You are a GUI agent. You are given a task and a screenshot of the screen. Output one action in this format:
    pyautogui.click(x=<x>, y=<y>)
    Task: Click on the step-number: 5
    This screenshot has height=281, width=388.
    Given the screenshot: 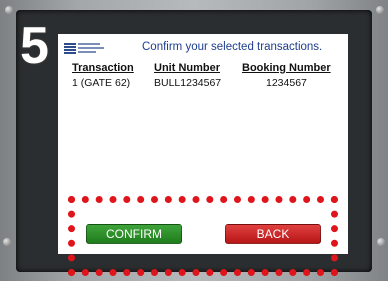 What is the action you would take?
    pyautogui.click(x=34, y=46)
    